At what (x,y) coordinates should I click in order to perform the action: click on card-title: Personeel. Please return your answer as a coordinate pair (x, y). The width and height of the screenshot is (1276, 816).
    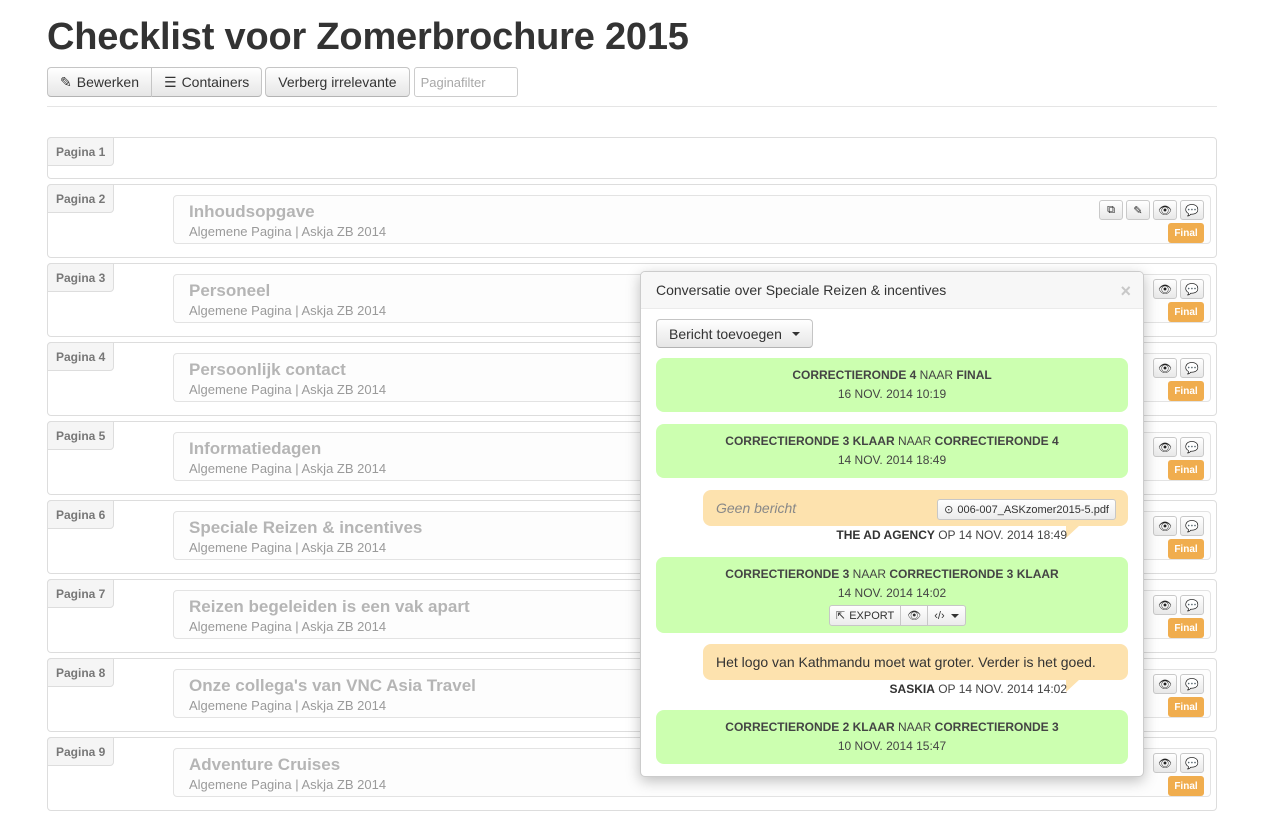
    Looking at the image, I should click on (230, 290).